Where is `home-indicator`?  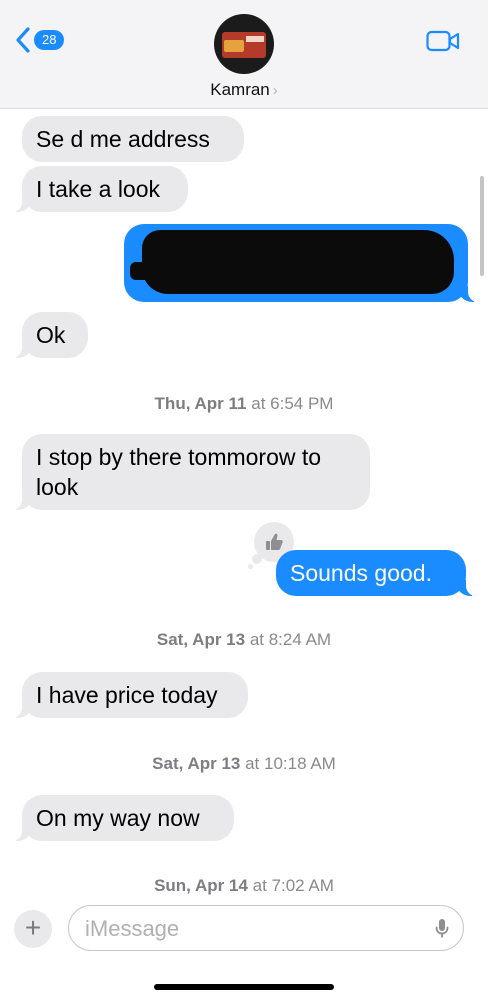
home-indicator is located at coordinates (244, 987).